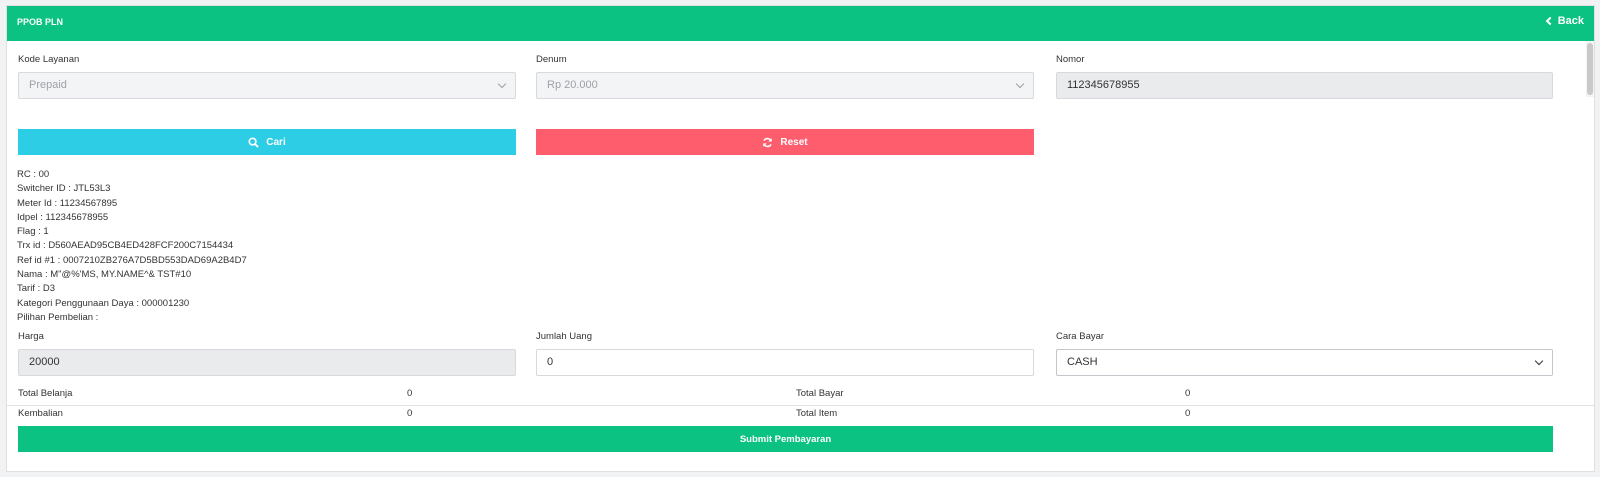 The image size is (1600, 477). What do you see at coordinates (1304, 85) in the screenshot?
I see `nomor-input: 112345678955` at bounding box center [1304, 85].